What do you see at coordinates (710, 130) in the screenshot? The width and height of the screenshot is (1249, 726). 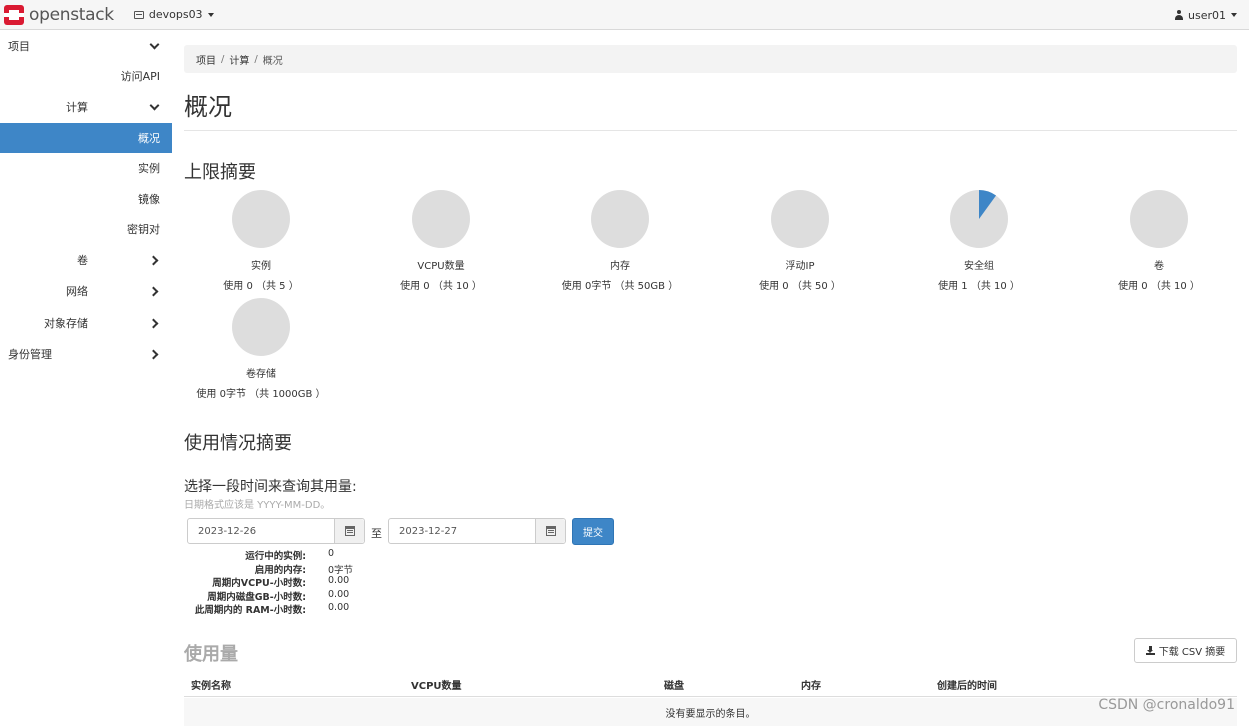 I see `divider` at bounding box center [710, 130].